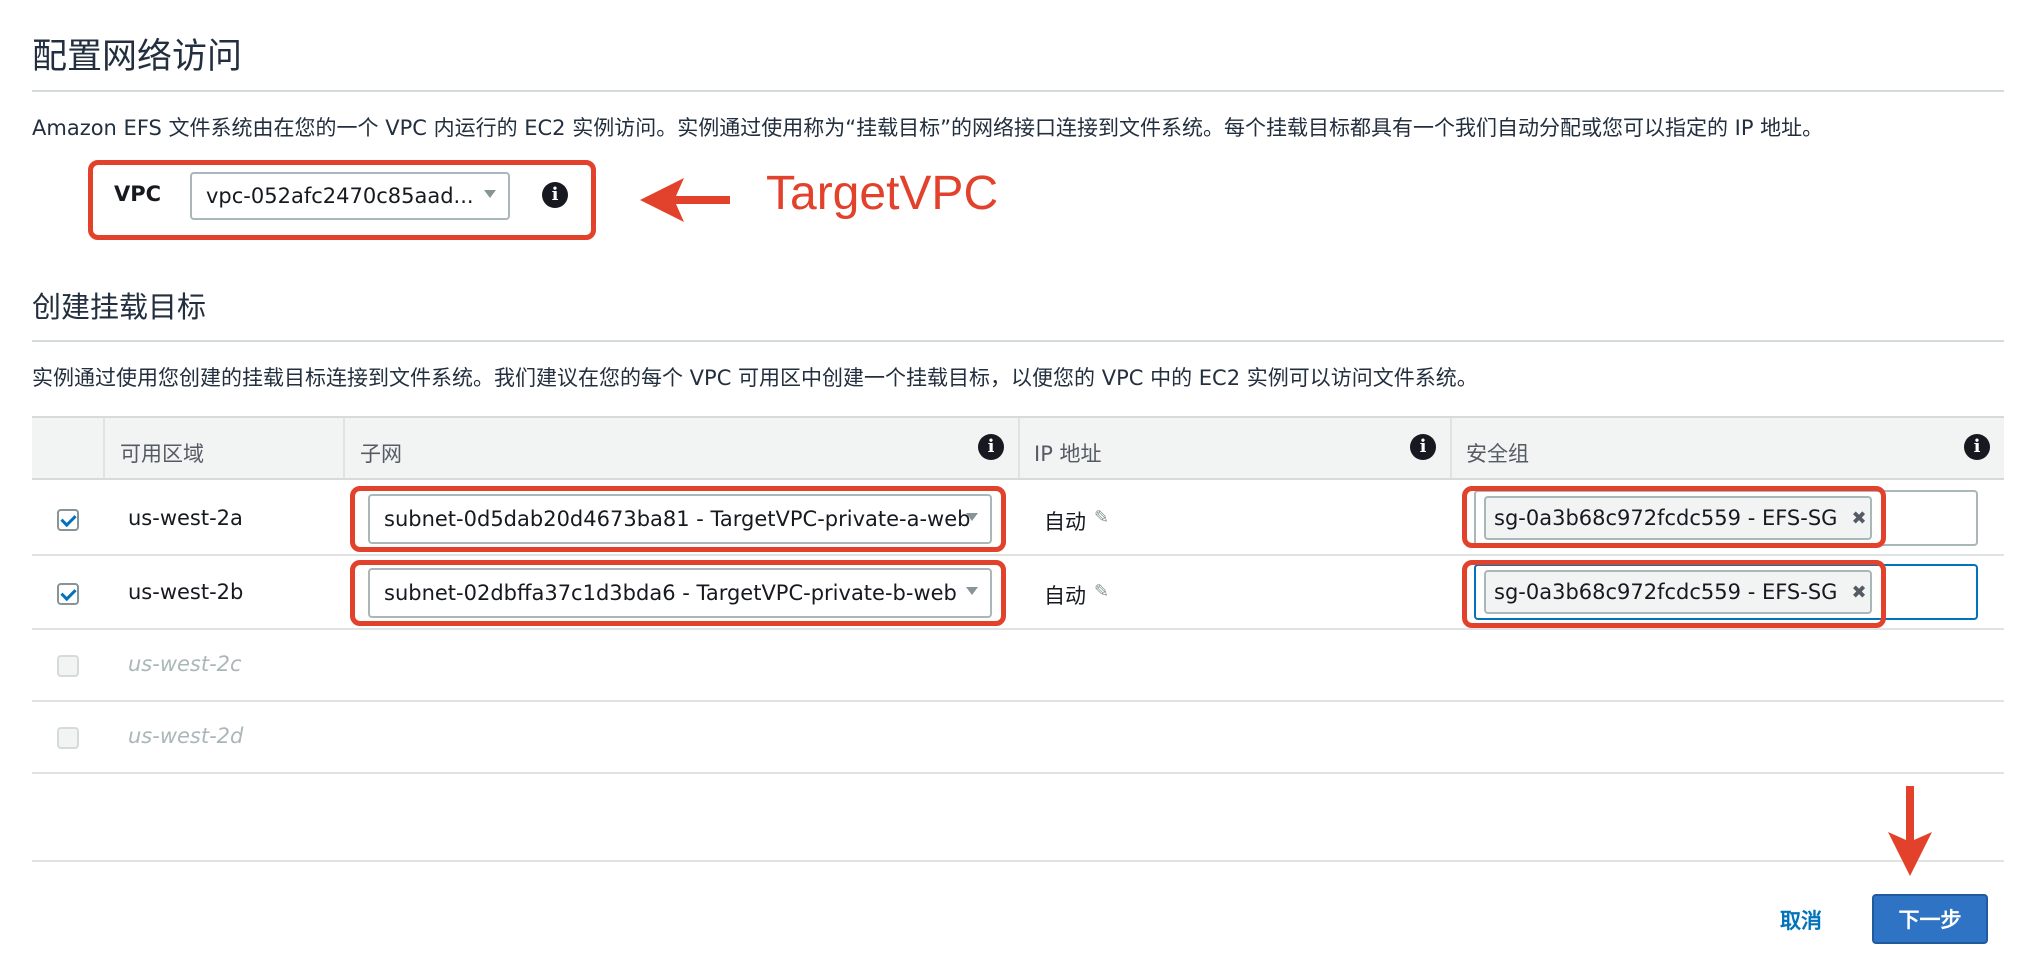  Describe the element at coordinates (1018, 861) in the screenshot. I see `footer-divider` at that location.